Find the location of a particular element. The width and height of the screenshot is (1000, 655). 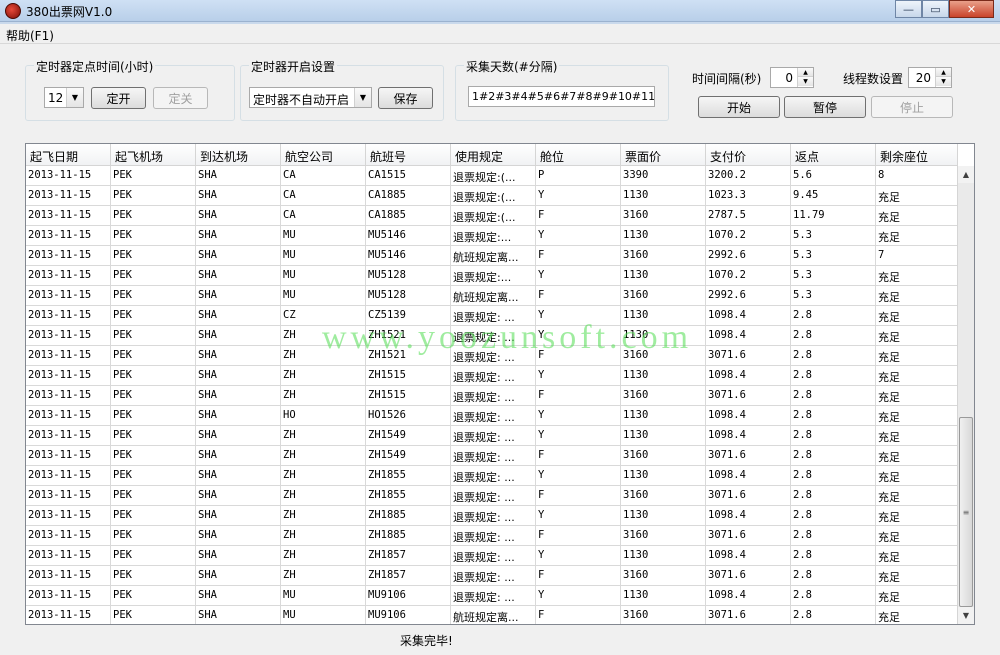

app-logo-icon is located at coordinates (13, 11).